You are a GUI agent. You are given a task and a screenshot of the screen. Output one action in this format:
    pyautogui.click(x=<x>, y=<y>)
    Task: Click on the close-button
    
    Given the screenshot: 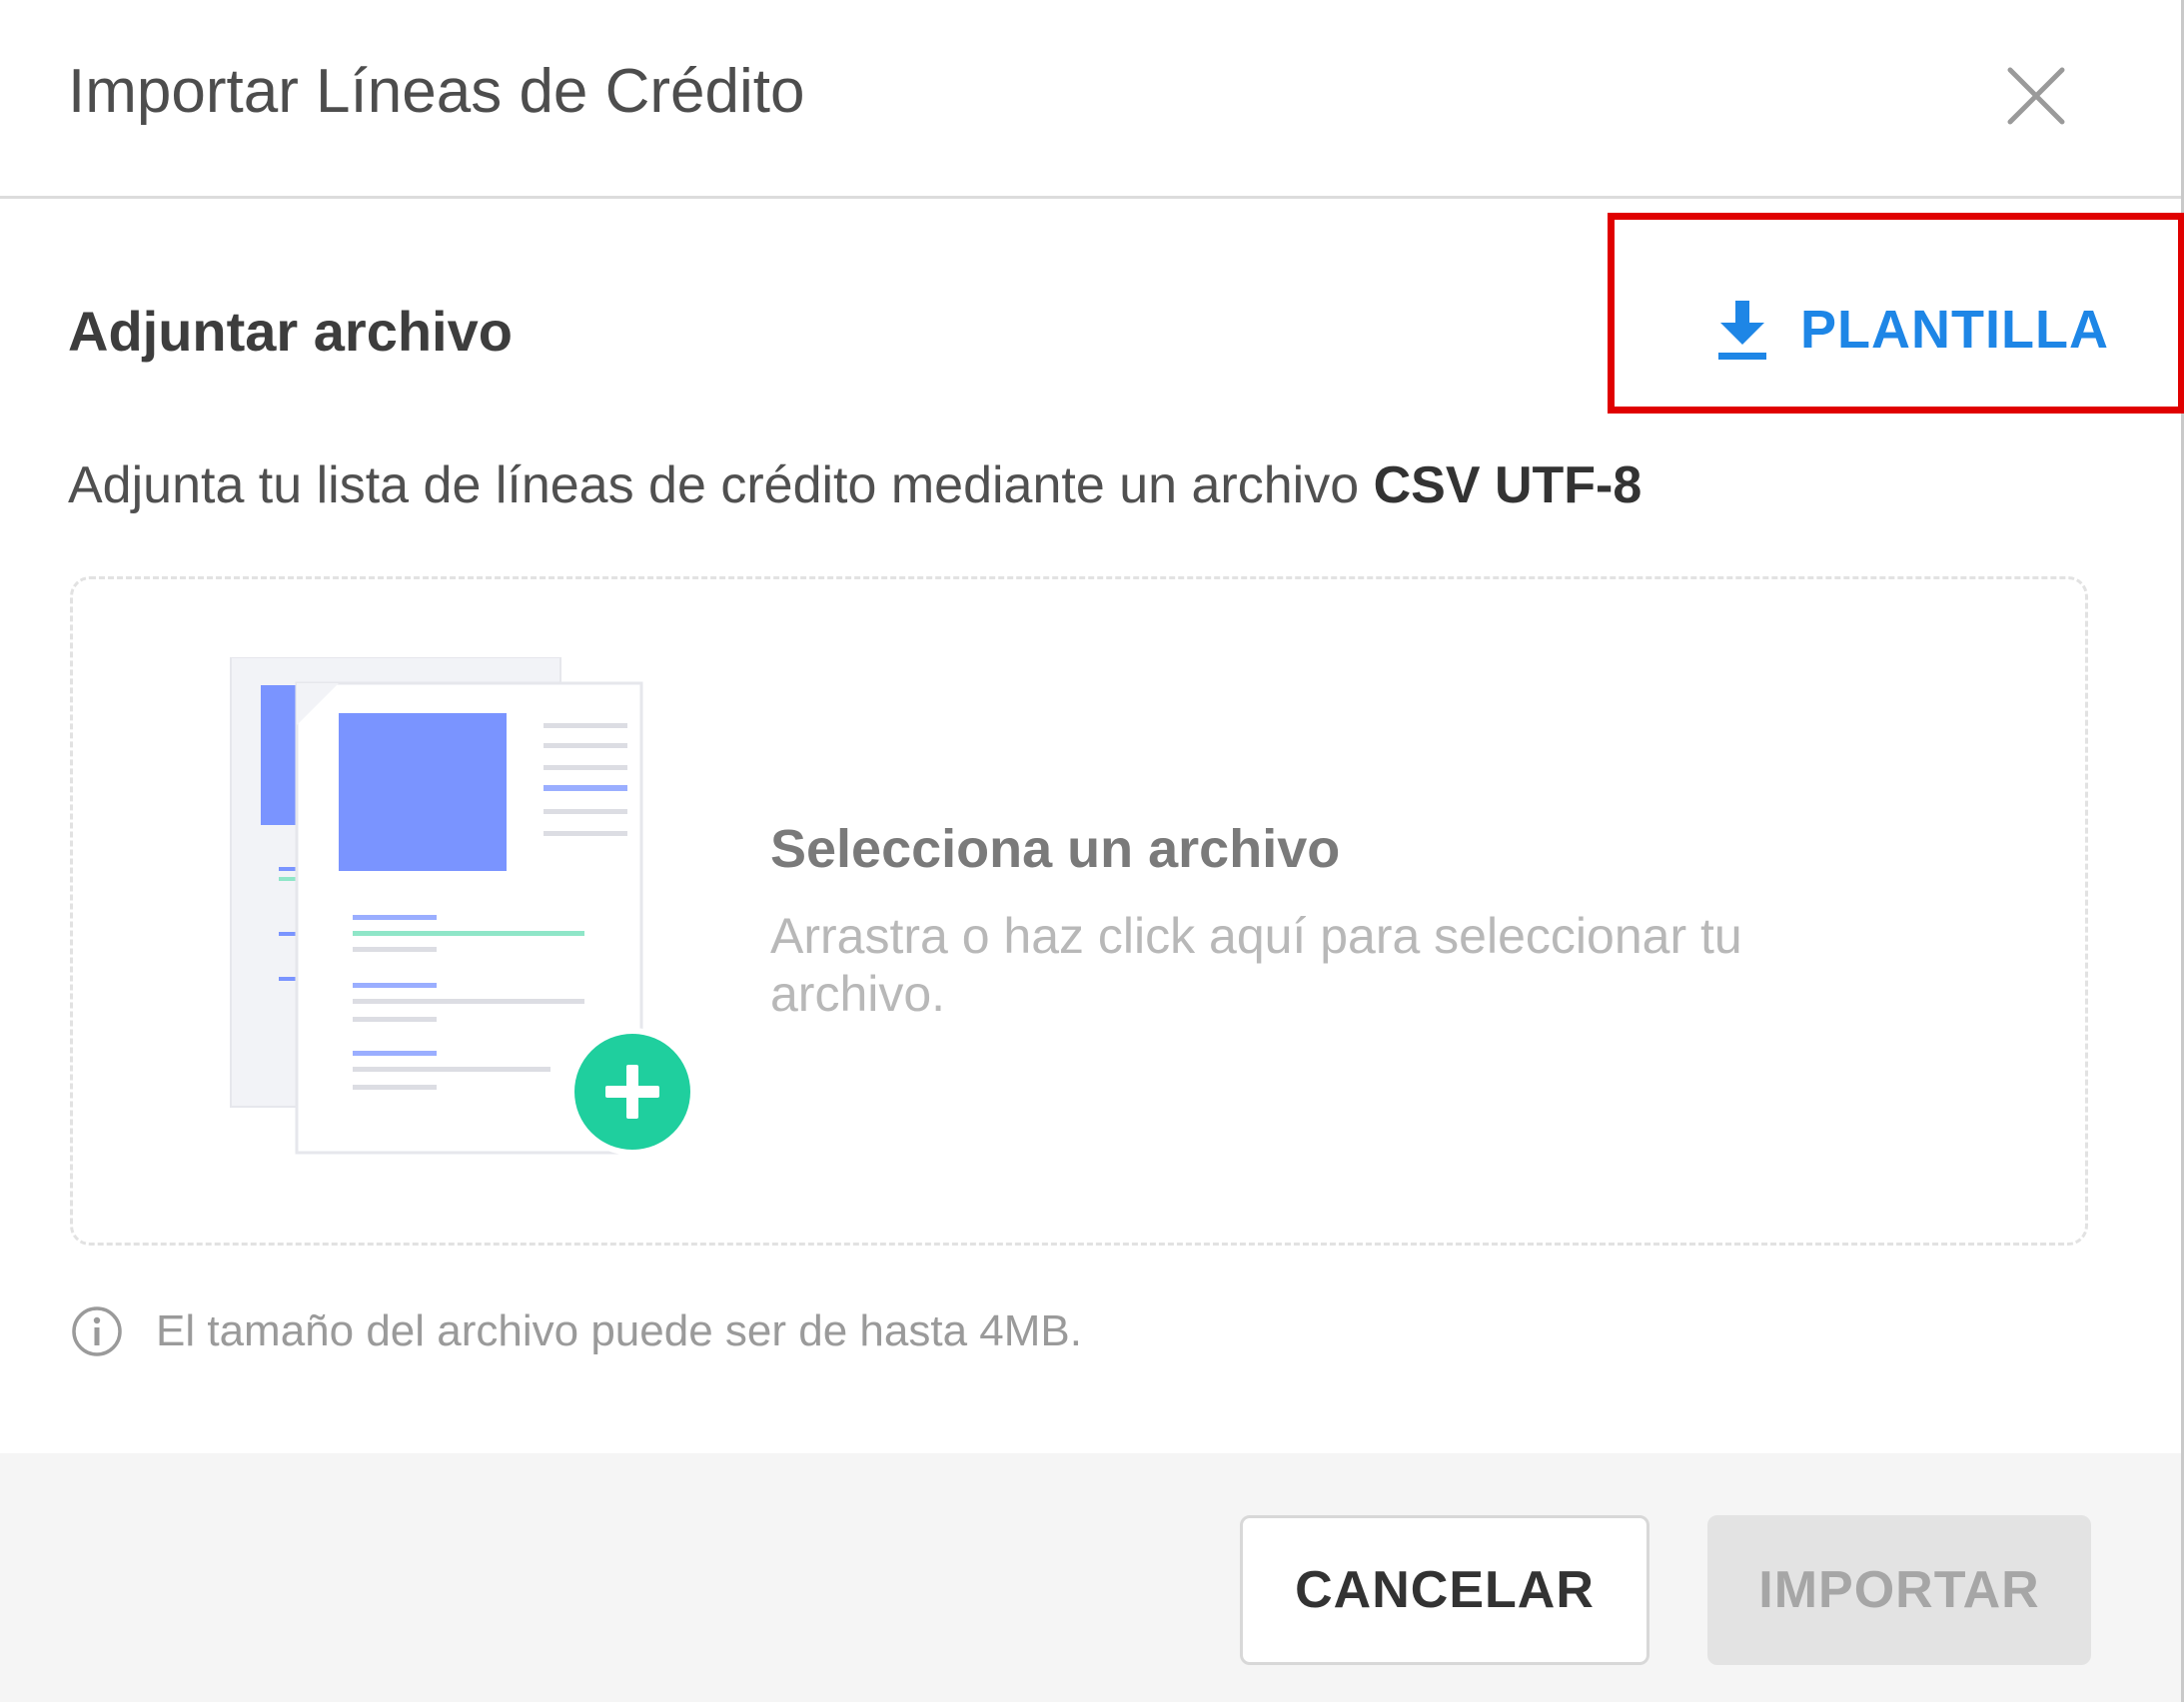 What is the action you would take?
    pyautogui.click(x=2036, y=96)
    